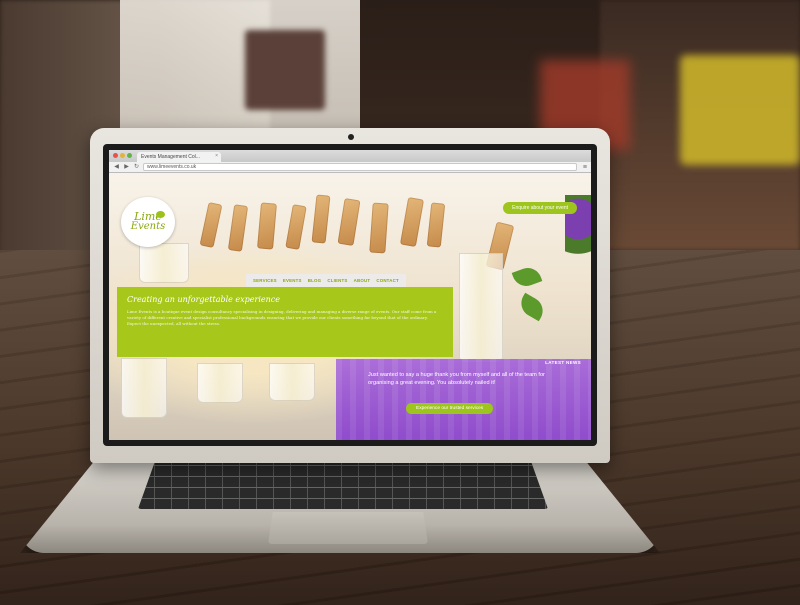  What do you see at coordinates (314, 280) in the screenshot?
I see `nav-blog: BLOG` at bounding box center [314, 280].